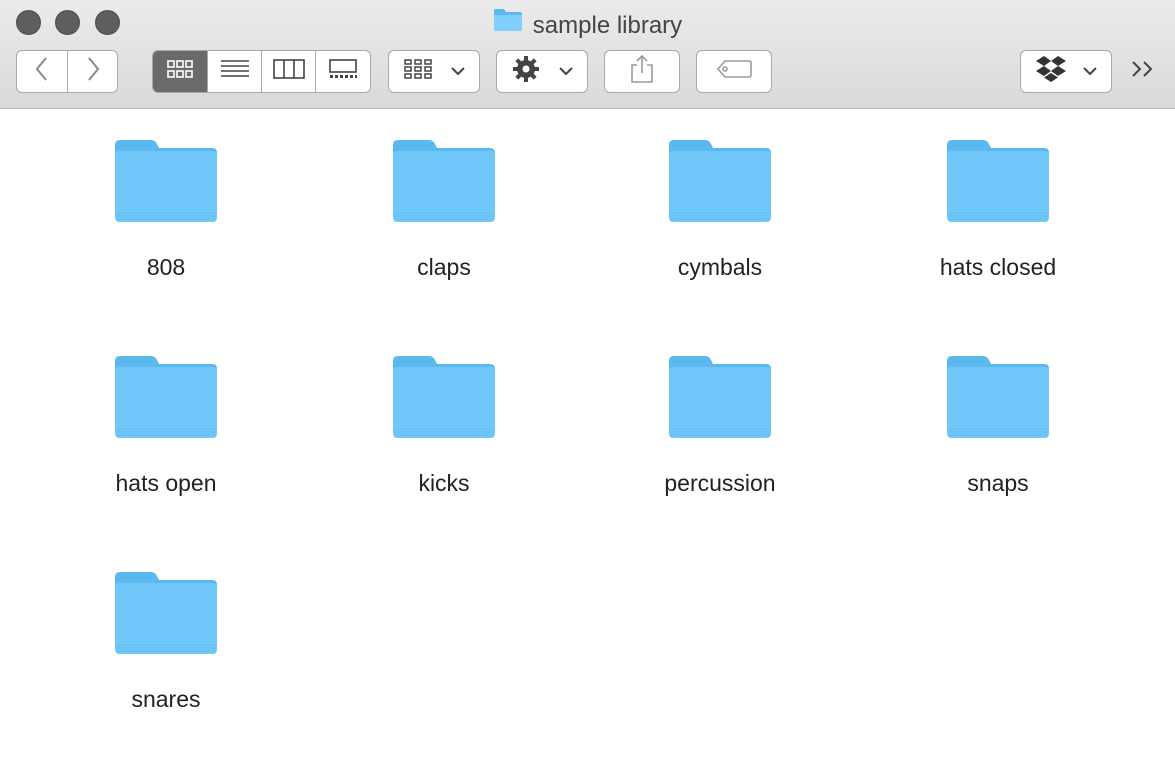 Image resolution: width=1175 pixels, height=774 pixels. What do you see at coordinates (526, 71) in the screenshot?
I see `gear-icon` at bounding box center [526, 71].